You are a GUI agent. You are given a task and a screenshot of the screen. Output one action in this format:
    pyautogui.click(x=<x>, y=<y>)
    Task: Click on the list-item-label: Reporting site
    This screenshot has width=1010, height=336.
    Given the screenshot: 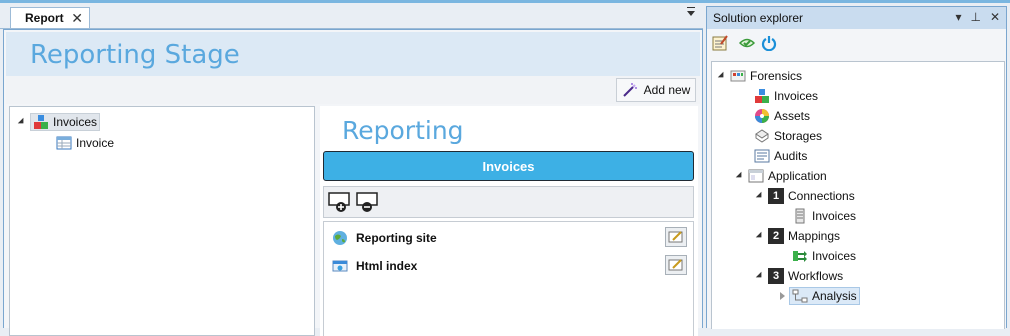 What is the action you would take?
    pyautogui.click(x=396, y=238)
    